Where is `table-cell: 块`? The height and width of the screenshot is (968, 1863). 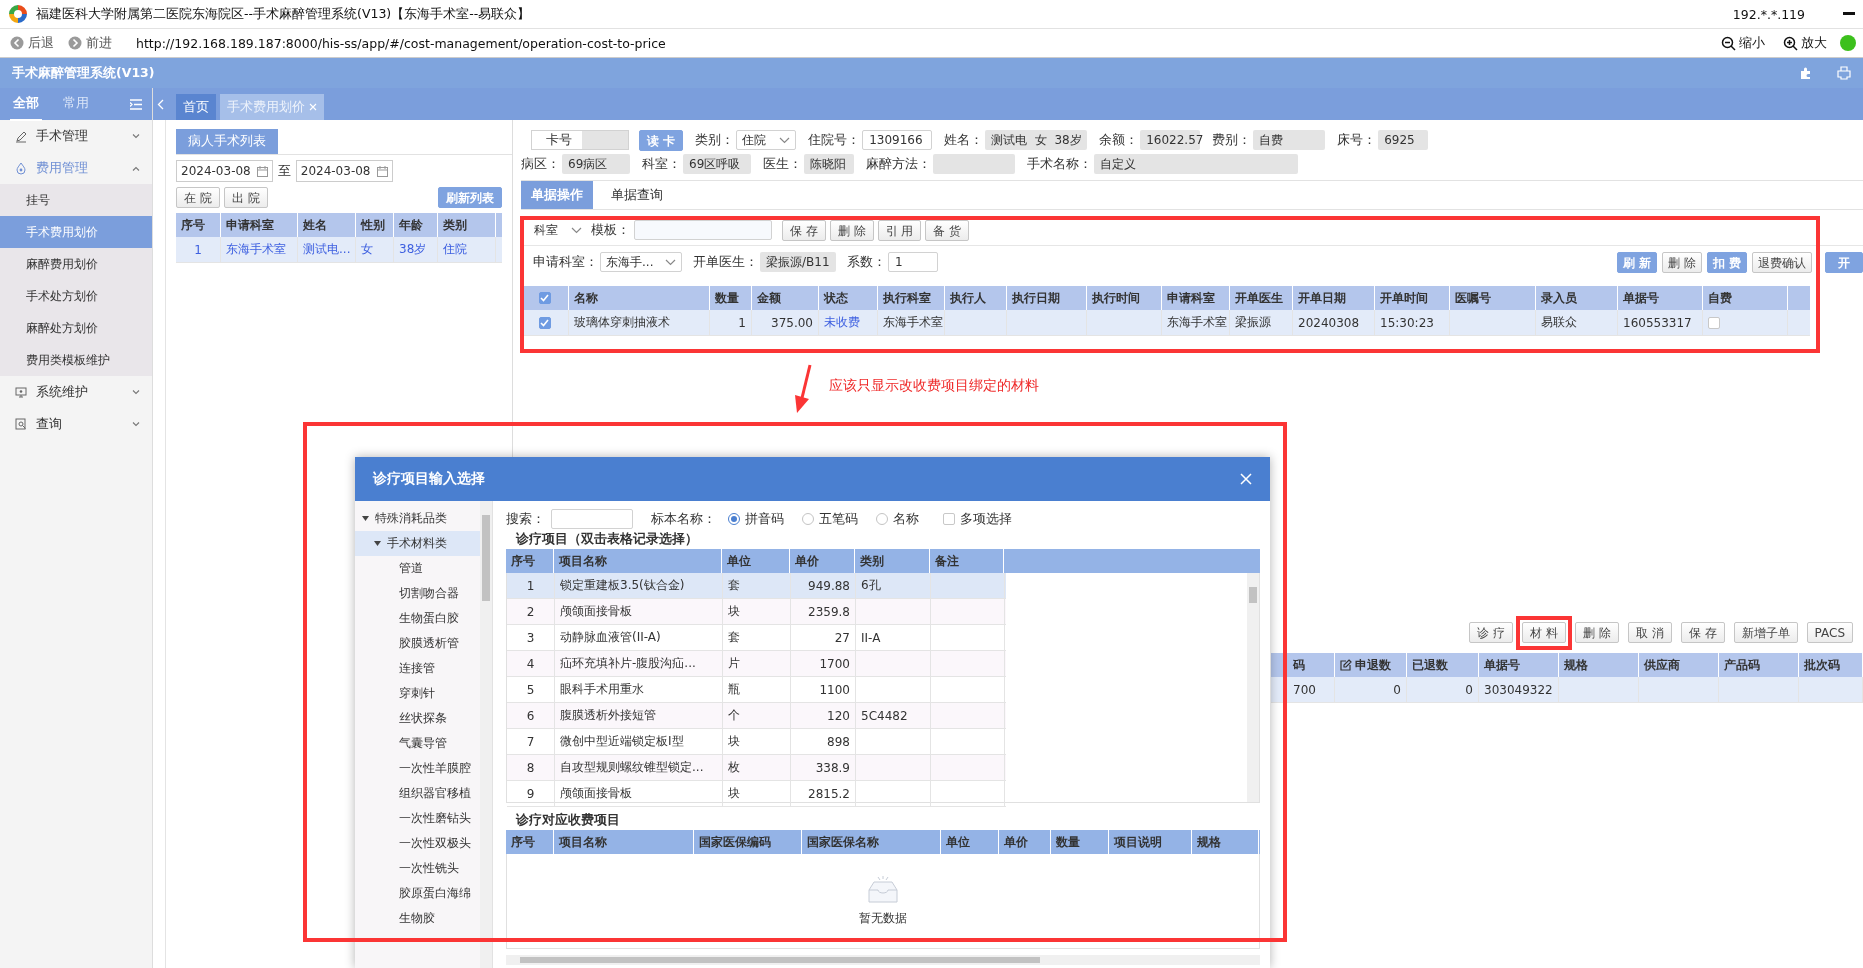 table-cell: 块 is located at coordinates (757, 611).